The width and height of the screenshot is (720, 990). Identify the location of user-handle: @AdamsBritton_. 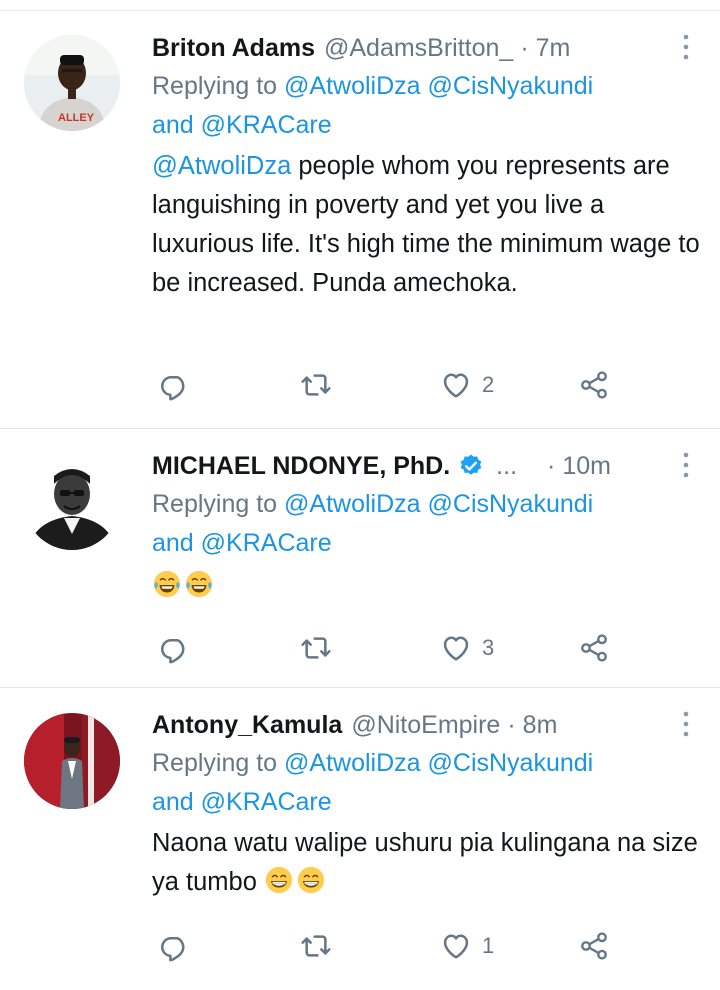
(418, 48).